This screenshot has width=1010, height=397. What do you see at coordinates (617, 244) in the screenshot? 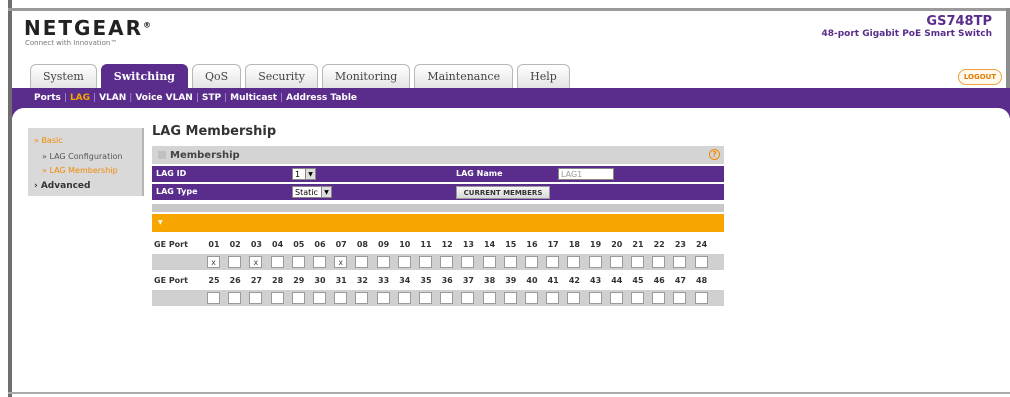
I see `port-number-20: 20` at bounding box center [617, 244].